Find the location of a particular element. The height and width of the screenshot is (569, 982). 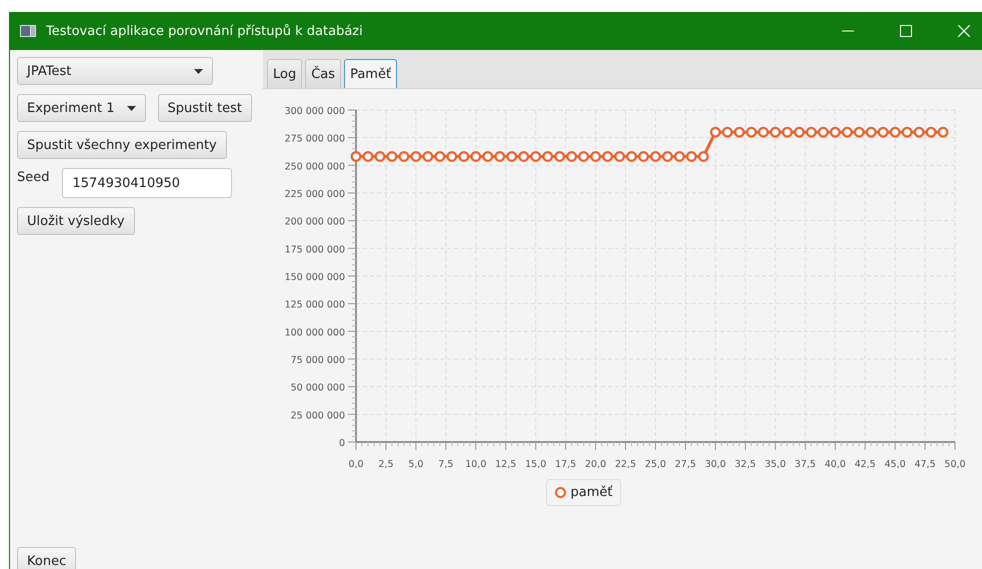

test-dropdown: JPATest is located at coordinates (115, 71).